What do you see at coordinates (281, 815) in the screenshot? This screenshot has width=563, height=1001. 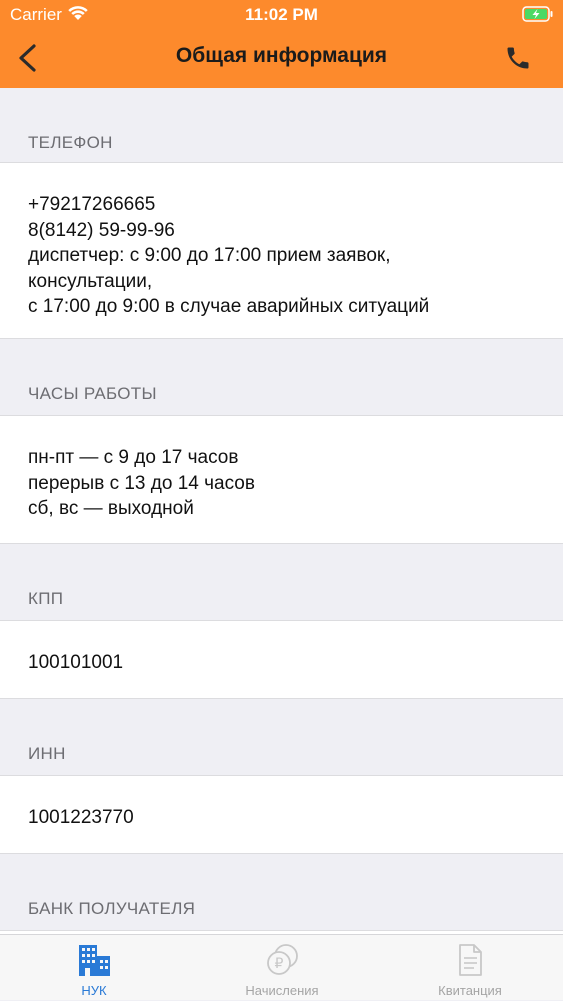 I see `section-body: 1001223770` at bounding box center [281, 815].